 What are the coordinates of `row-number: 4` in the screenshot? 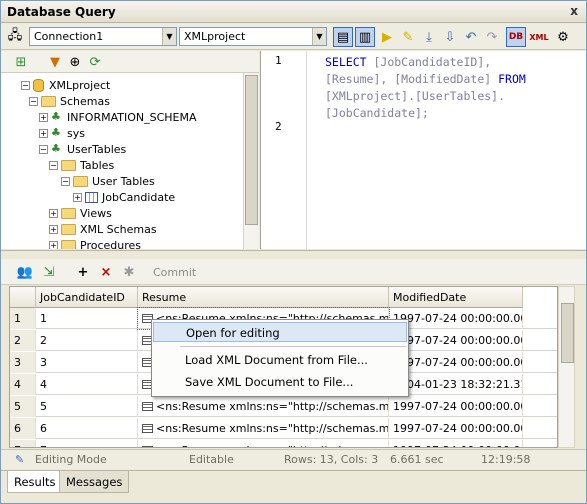 It's located at (23, 384).